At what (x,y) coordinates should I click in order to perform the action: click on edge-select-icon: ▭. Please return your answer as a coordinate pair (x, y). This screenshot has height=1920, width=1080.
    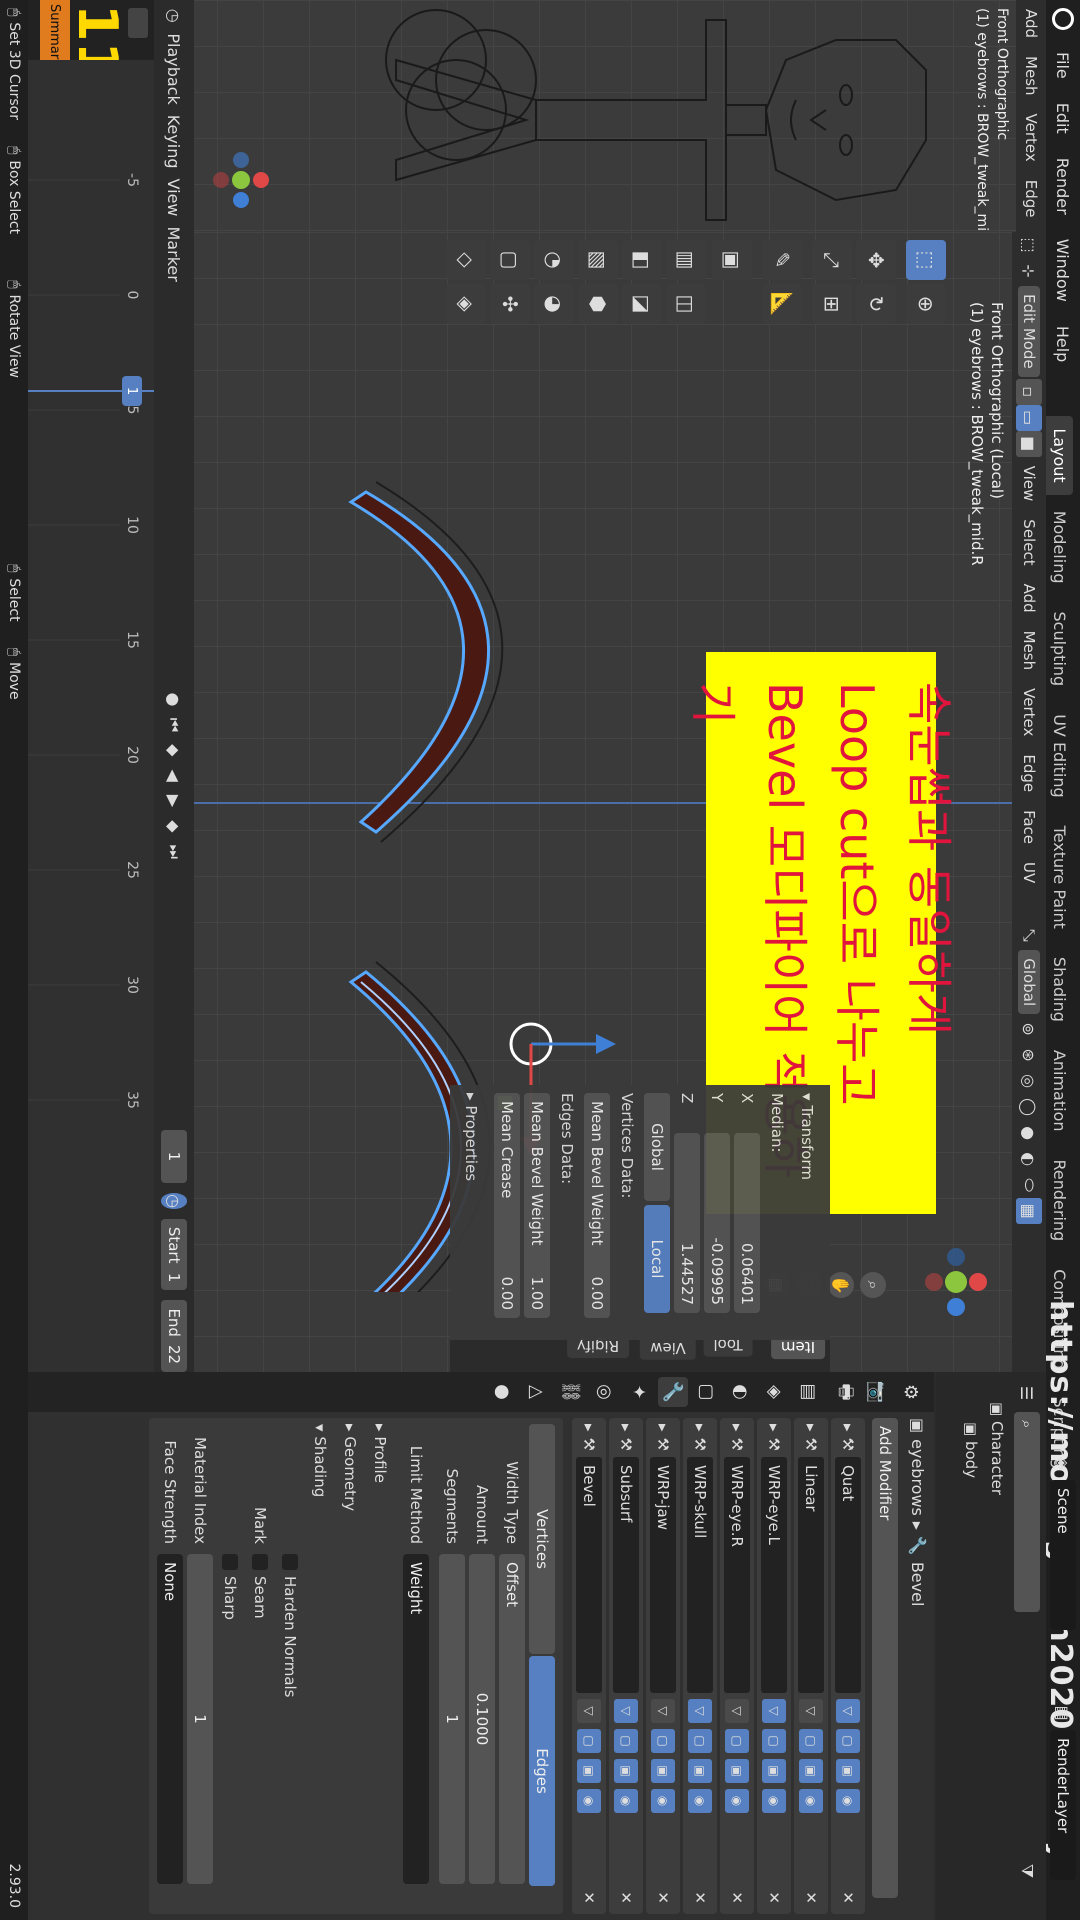
    Looking at the image, I should click on (1029, 417).